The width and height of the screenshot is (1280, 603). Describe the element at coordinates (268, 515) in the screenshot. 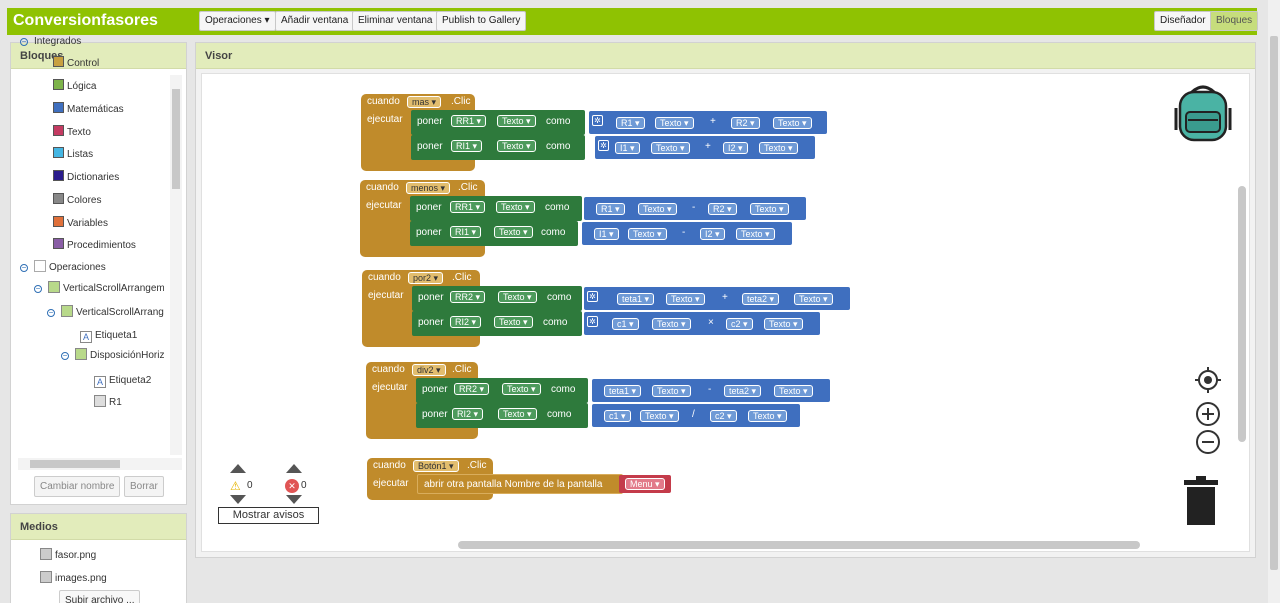

I see `show-warnings-button: Mostrar avisos` at that location.